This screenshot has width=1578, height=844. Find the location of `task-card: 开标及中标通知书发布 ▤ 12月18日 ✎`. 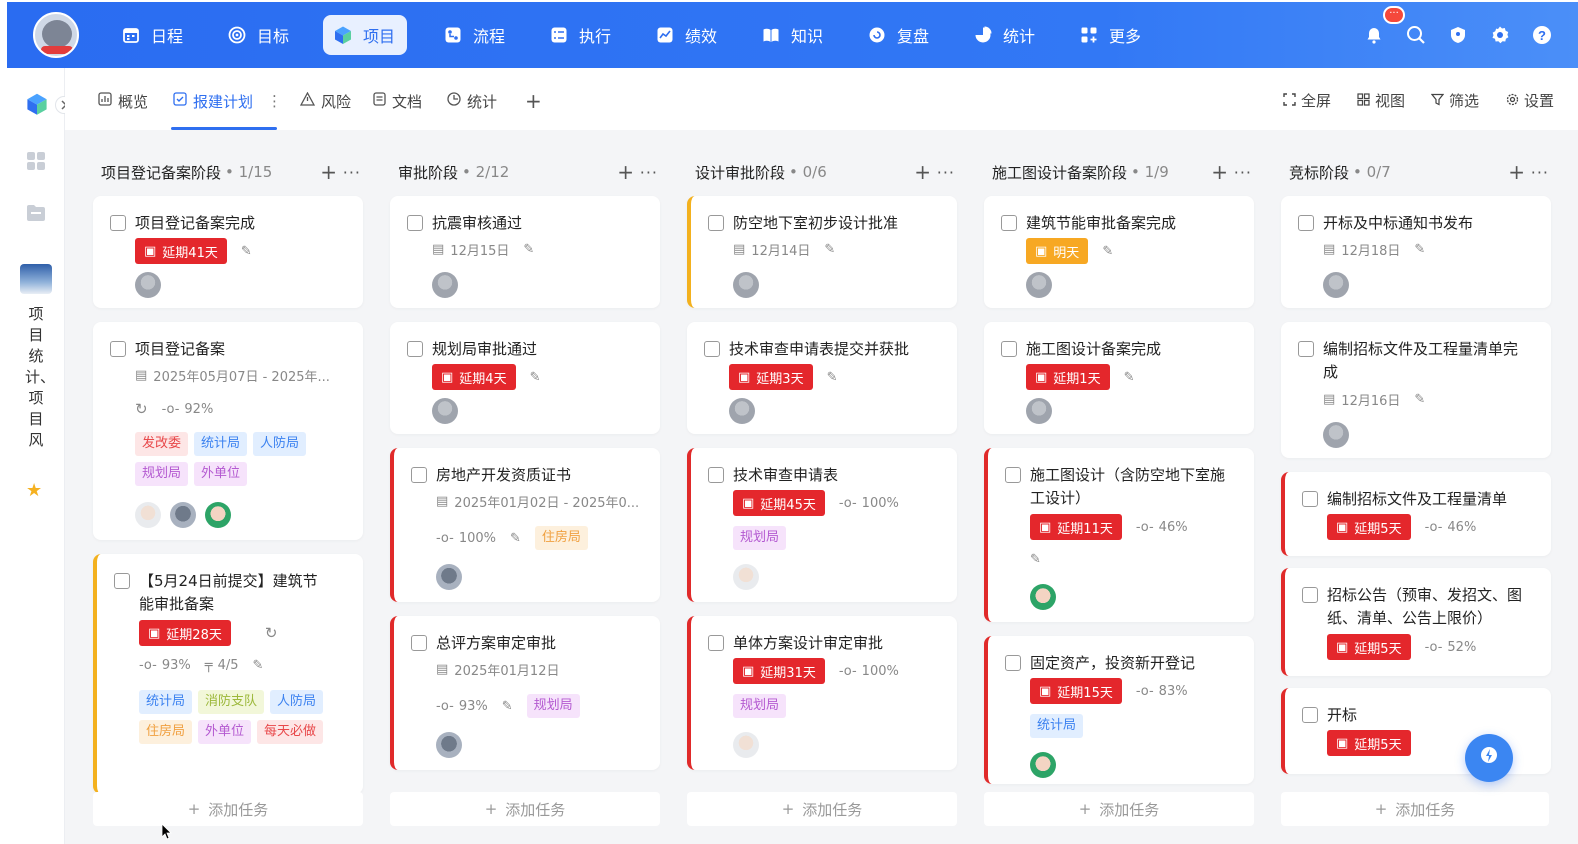

task-card: 开标及中标通知书发布 ▤ 12月18日 ✎ is located at coordinates (1416, 252).